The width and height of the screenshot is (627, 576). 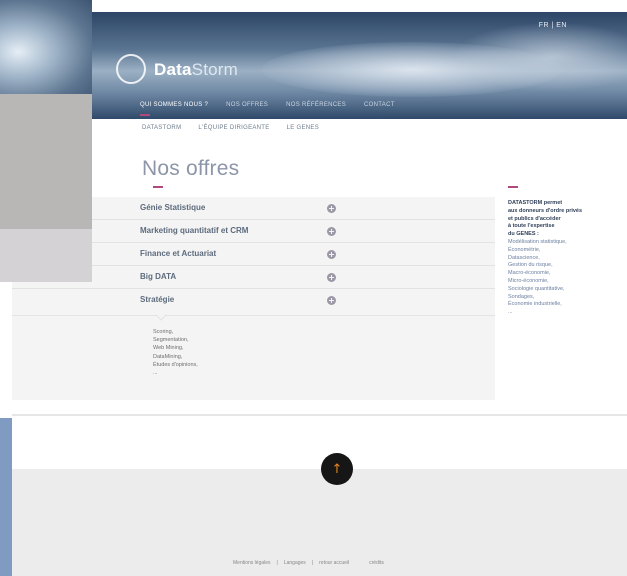 What do you see at coordinates (359, 128) in the screenshot?
I see `sub-nav: DATASTORM L'ÉQUIPE DIRIGEANTE LE GENES` at bounding box center [359, 128].